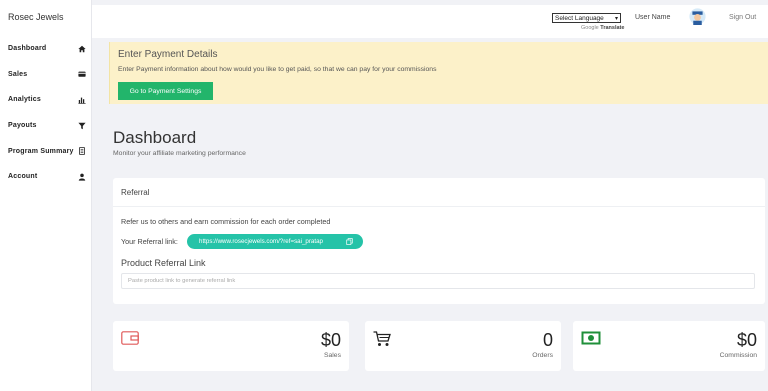 The width and height of the screenshot is (768, 391). Describe the element at coordinates (697, 16) in the screenshot. I see `avatar` at that location.